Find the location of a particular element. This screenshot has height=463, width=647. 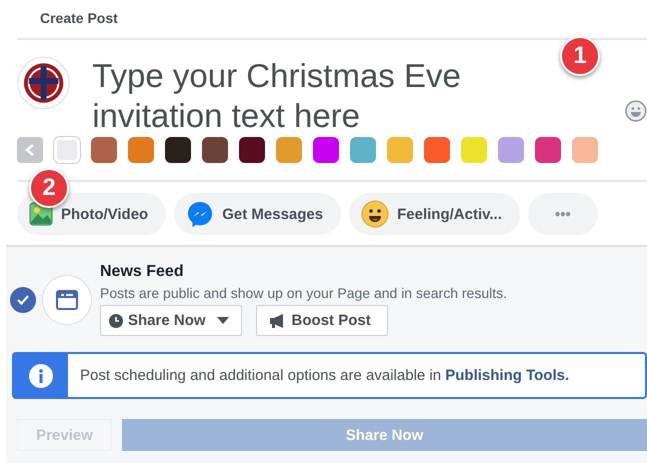

notice-text: Post scheduling and additional options are available in Publishing Tools. is located at coordinates (324, 376).